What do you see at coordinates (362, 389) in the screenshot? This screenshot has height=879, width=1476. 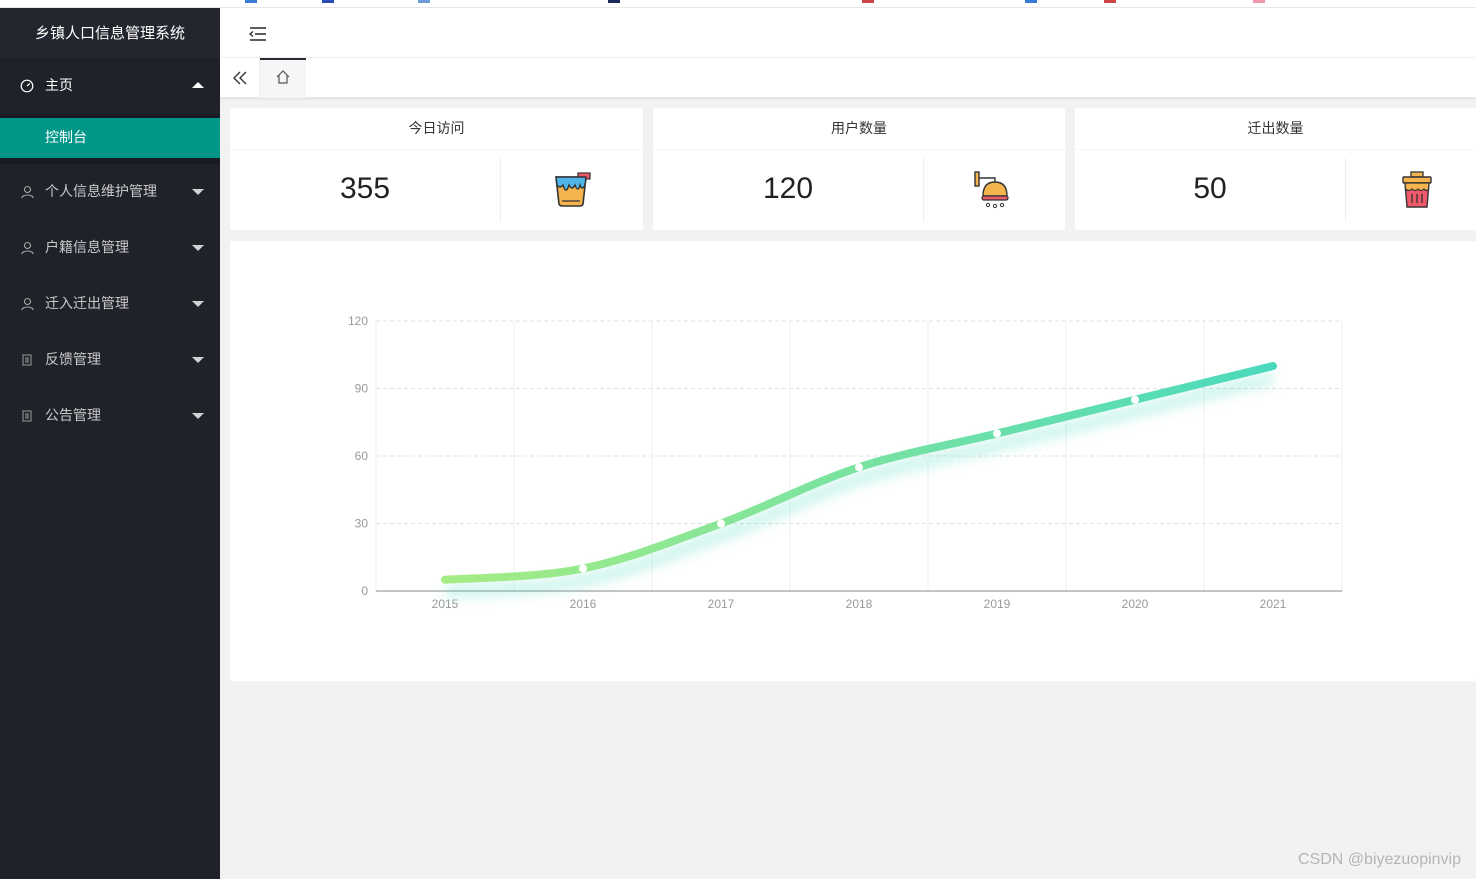 I see `y-tick-label: 90` at bounding box center [362, 389].